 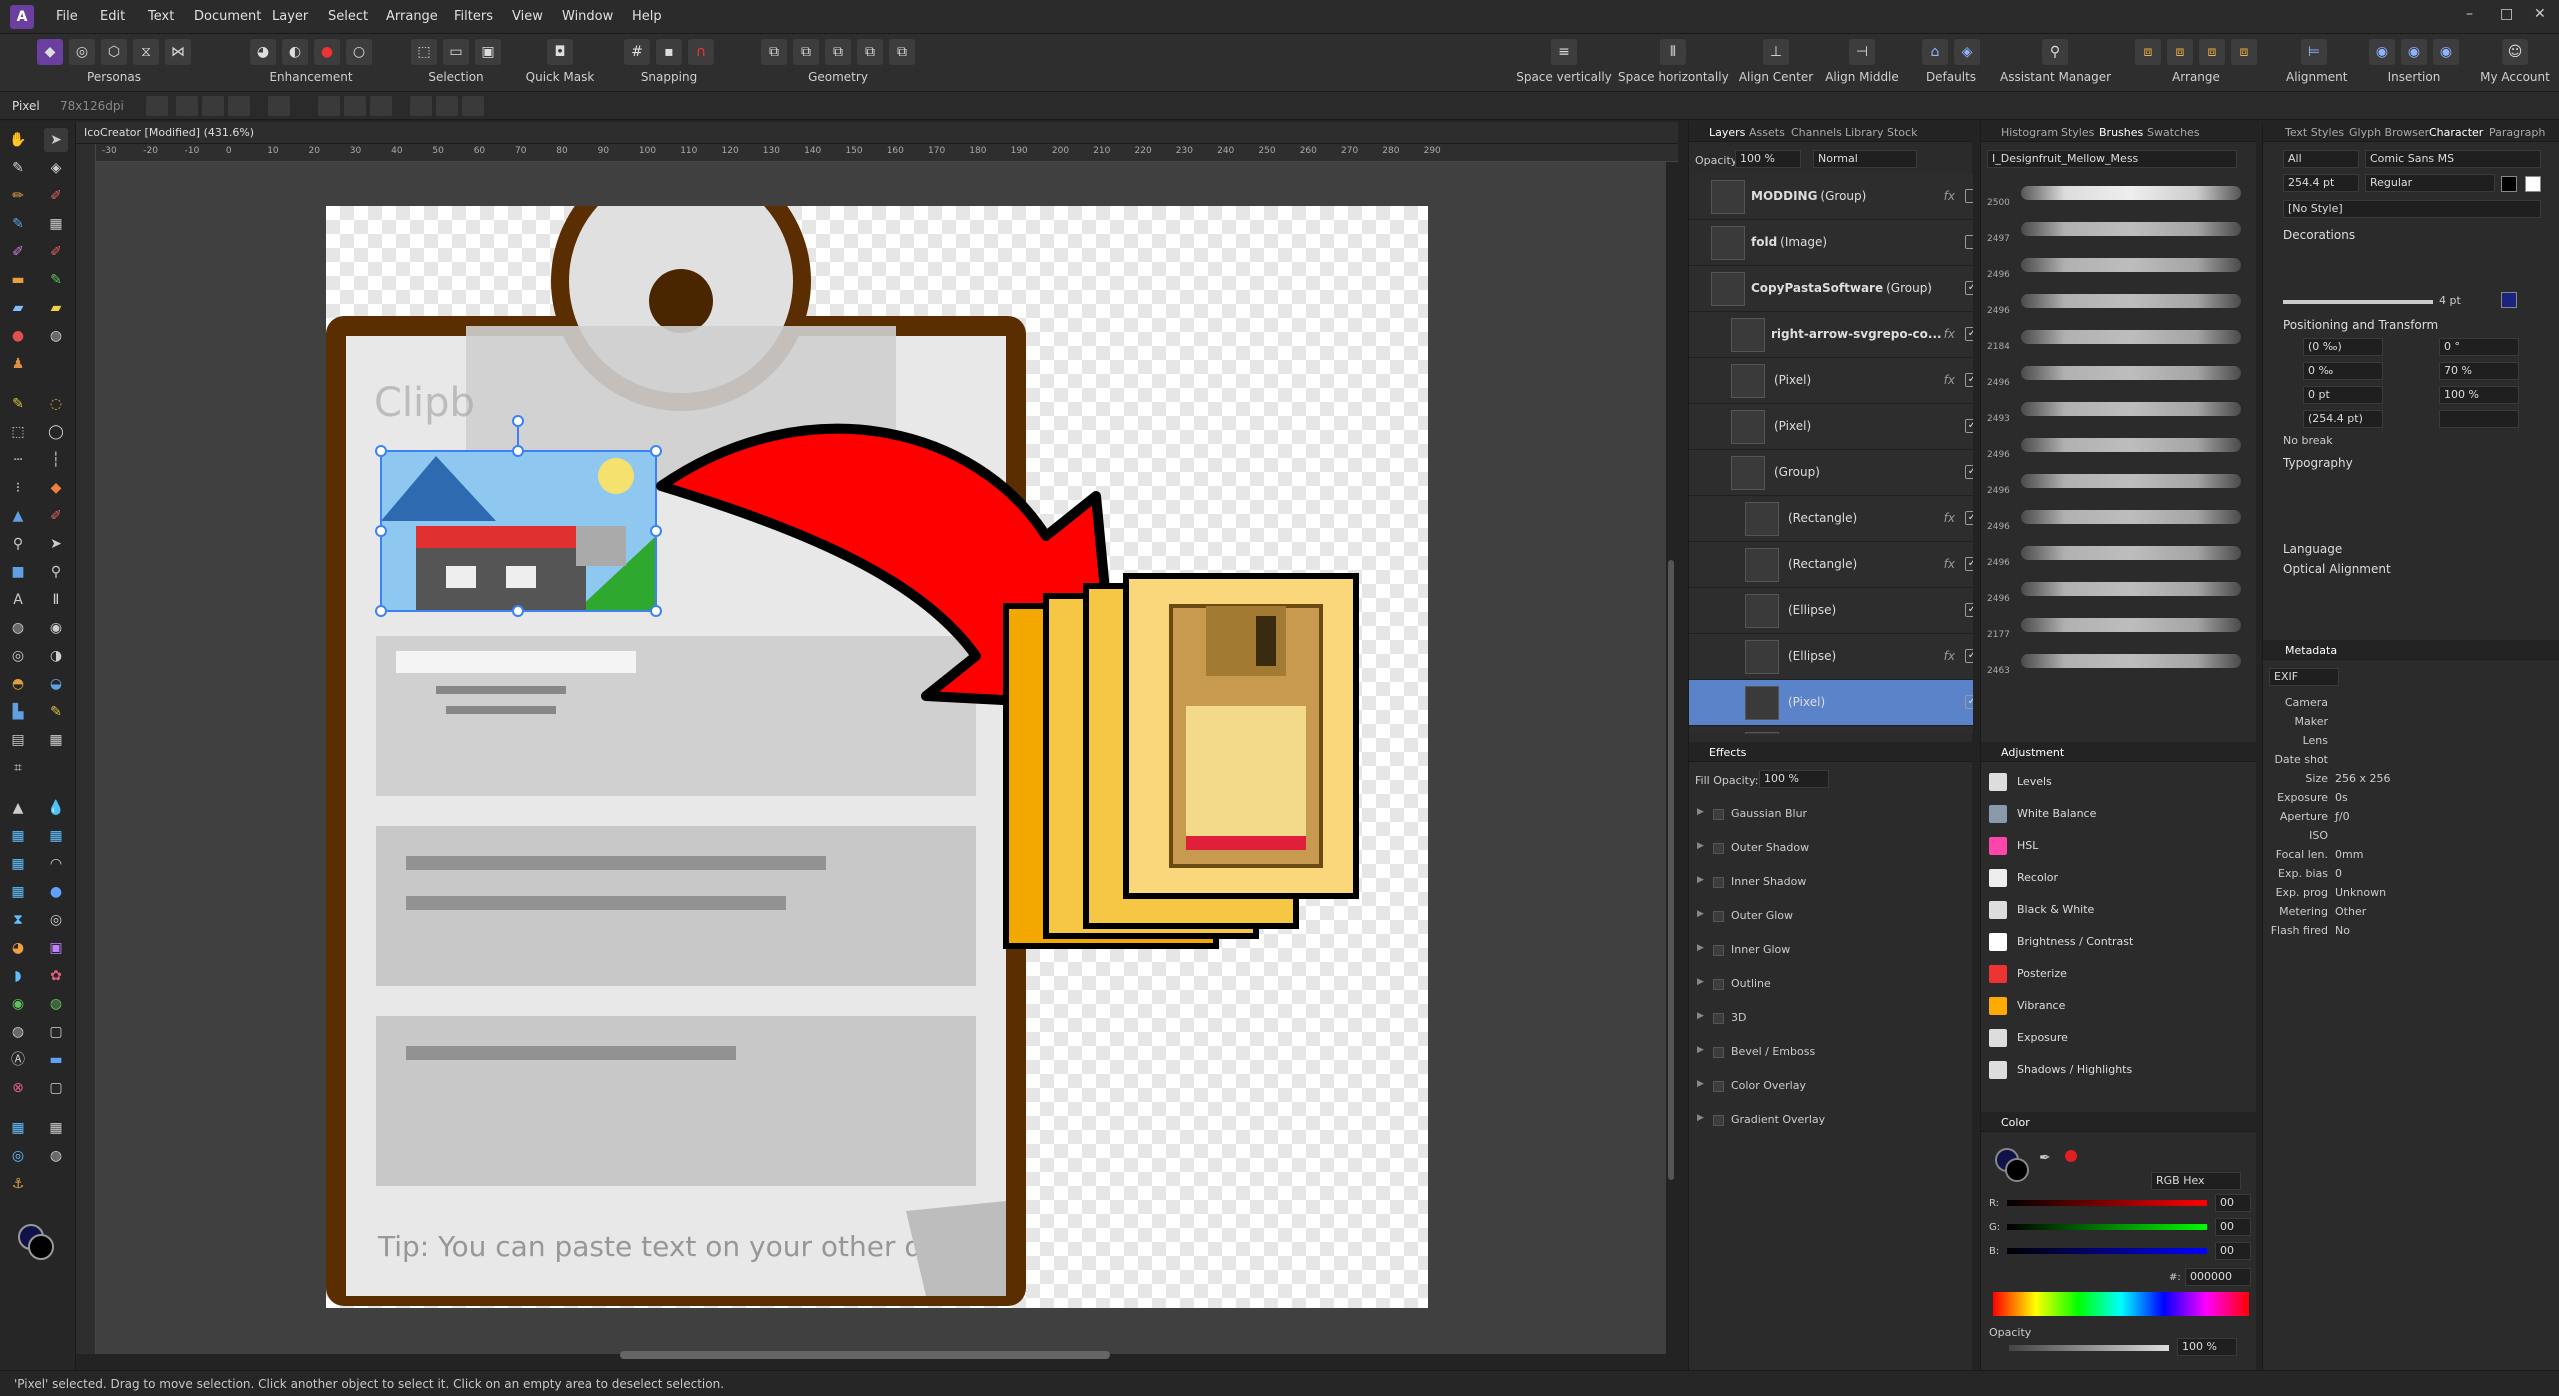 I want to click on layer-opacity-field: 100 %, so click(x=1768, y=159).